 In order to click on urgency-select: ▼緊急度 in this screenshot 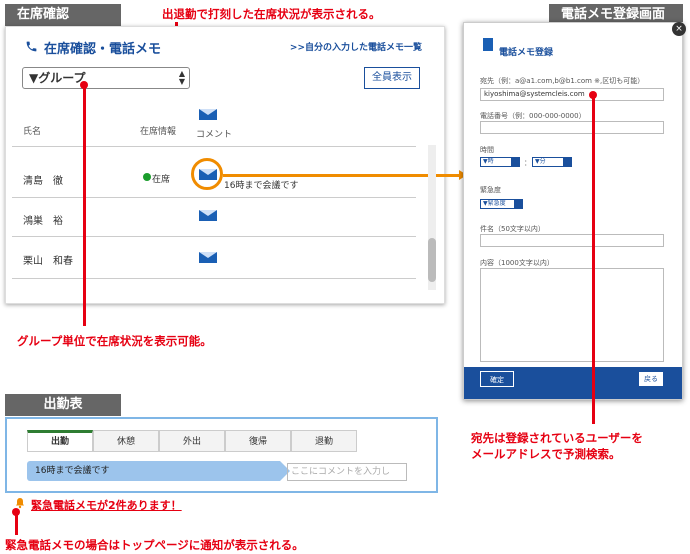, I will do `click(501, 204)`.